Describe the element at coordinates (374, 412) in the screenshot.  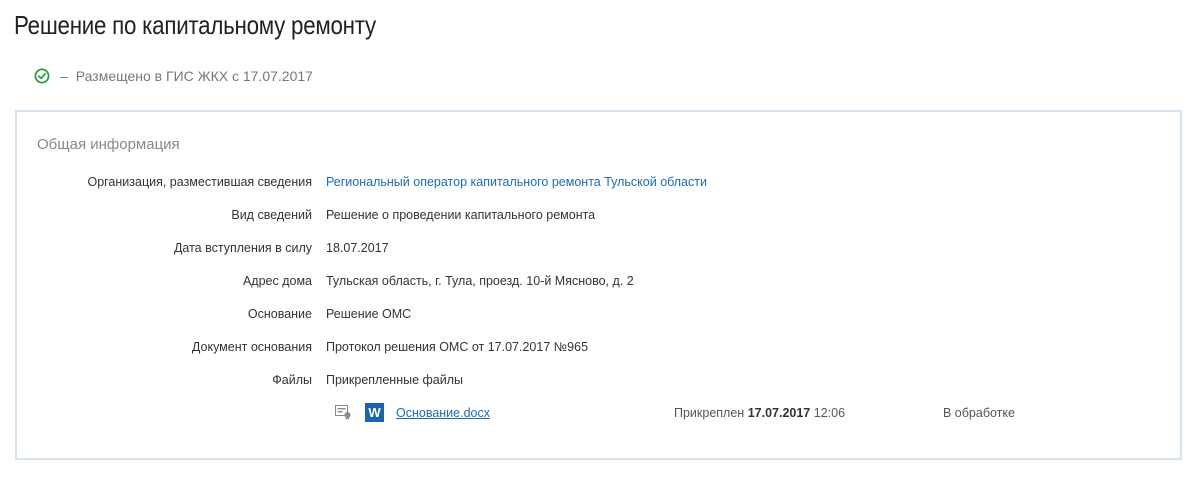
I see `word-document-icon: W` at that location.